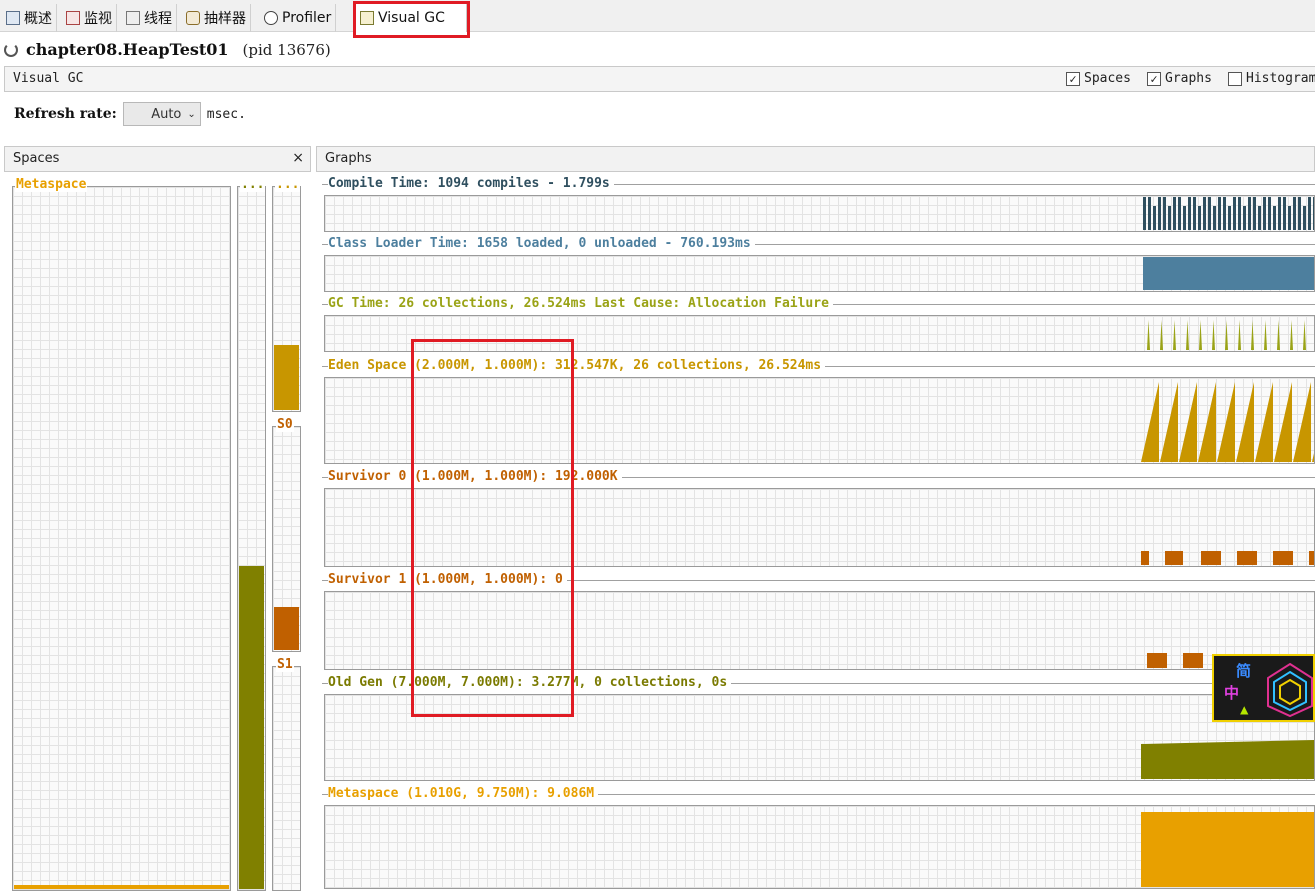 The width and height of the screenshot is (1315, 891). Describe the element at coordinates (819, 333) in the screenshot. I see `gc-time-graph` at that location.